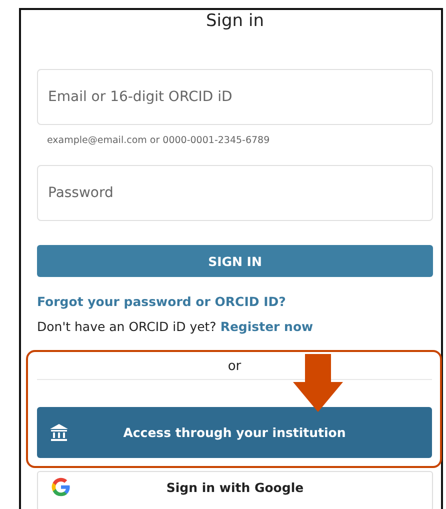  I want to click on arrow-icon, so click(318, 384).